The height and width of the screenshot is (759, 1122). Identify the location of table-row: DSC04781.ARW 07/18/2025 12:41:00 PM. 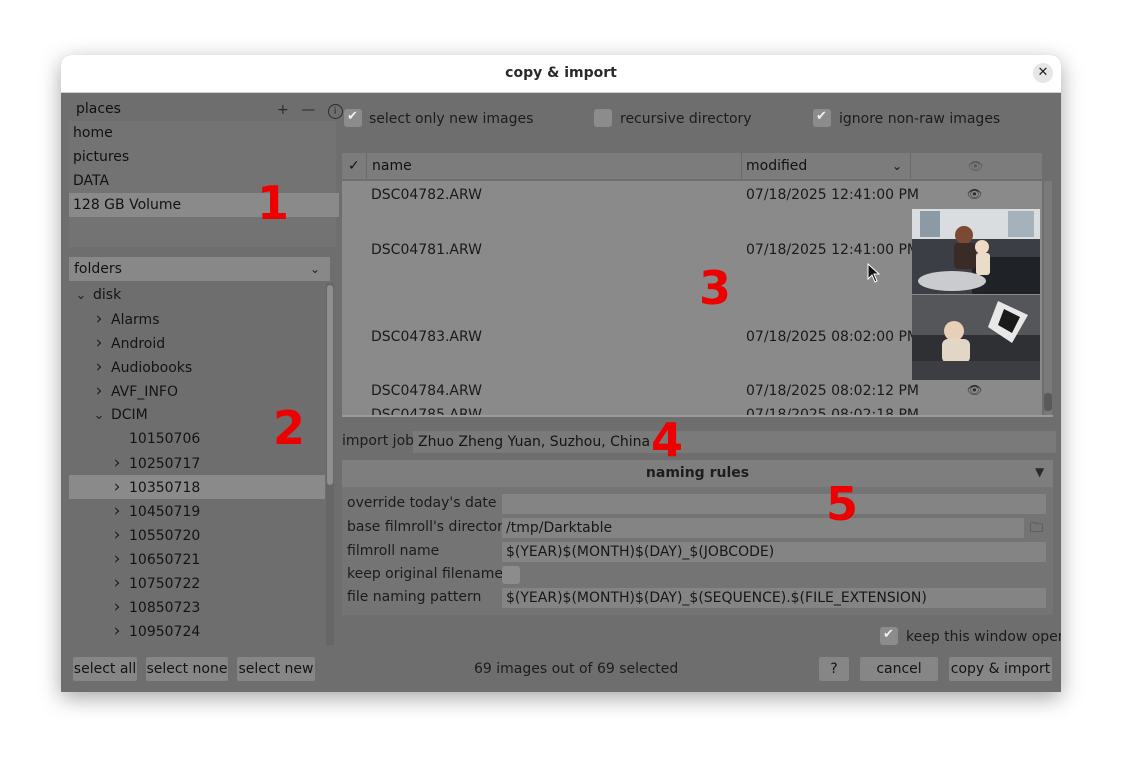
(692, 252).